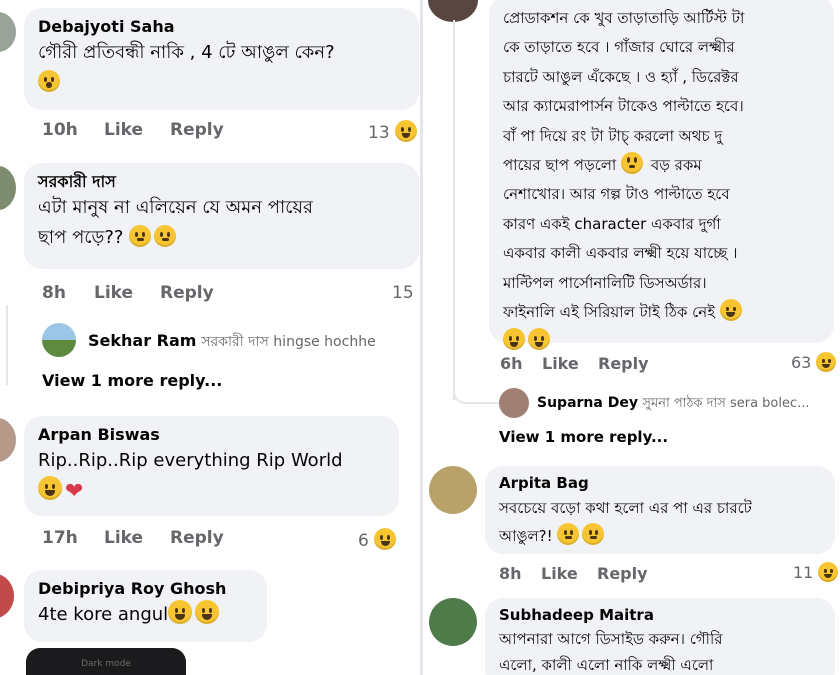 The width and height of the screenshot is (840, 675). I want to click on comment-text-line: বাঁ পা দিয়ে রং টা টাচ্ করলো অথচ দু, so click(613, 135).